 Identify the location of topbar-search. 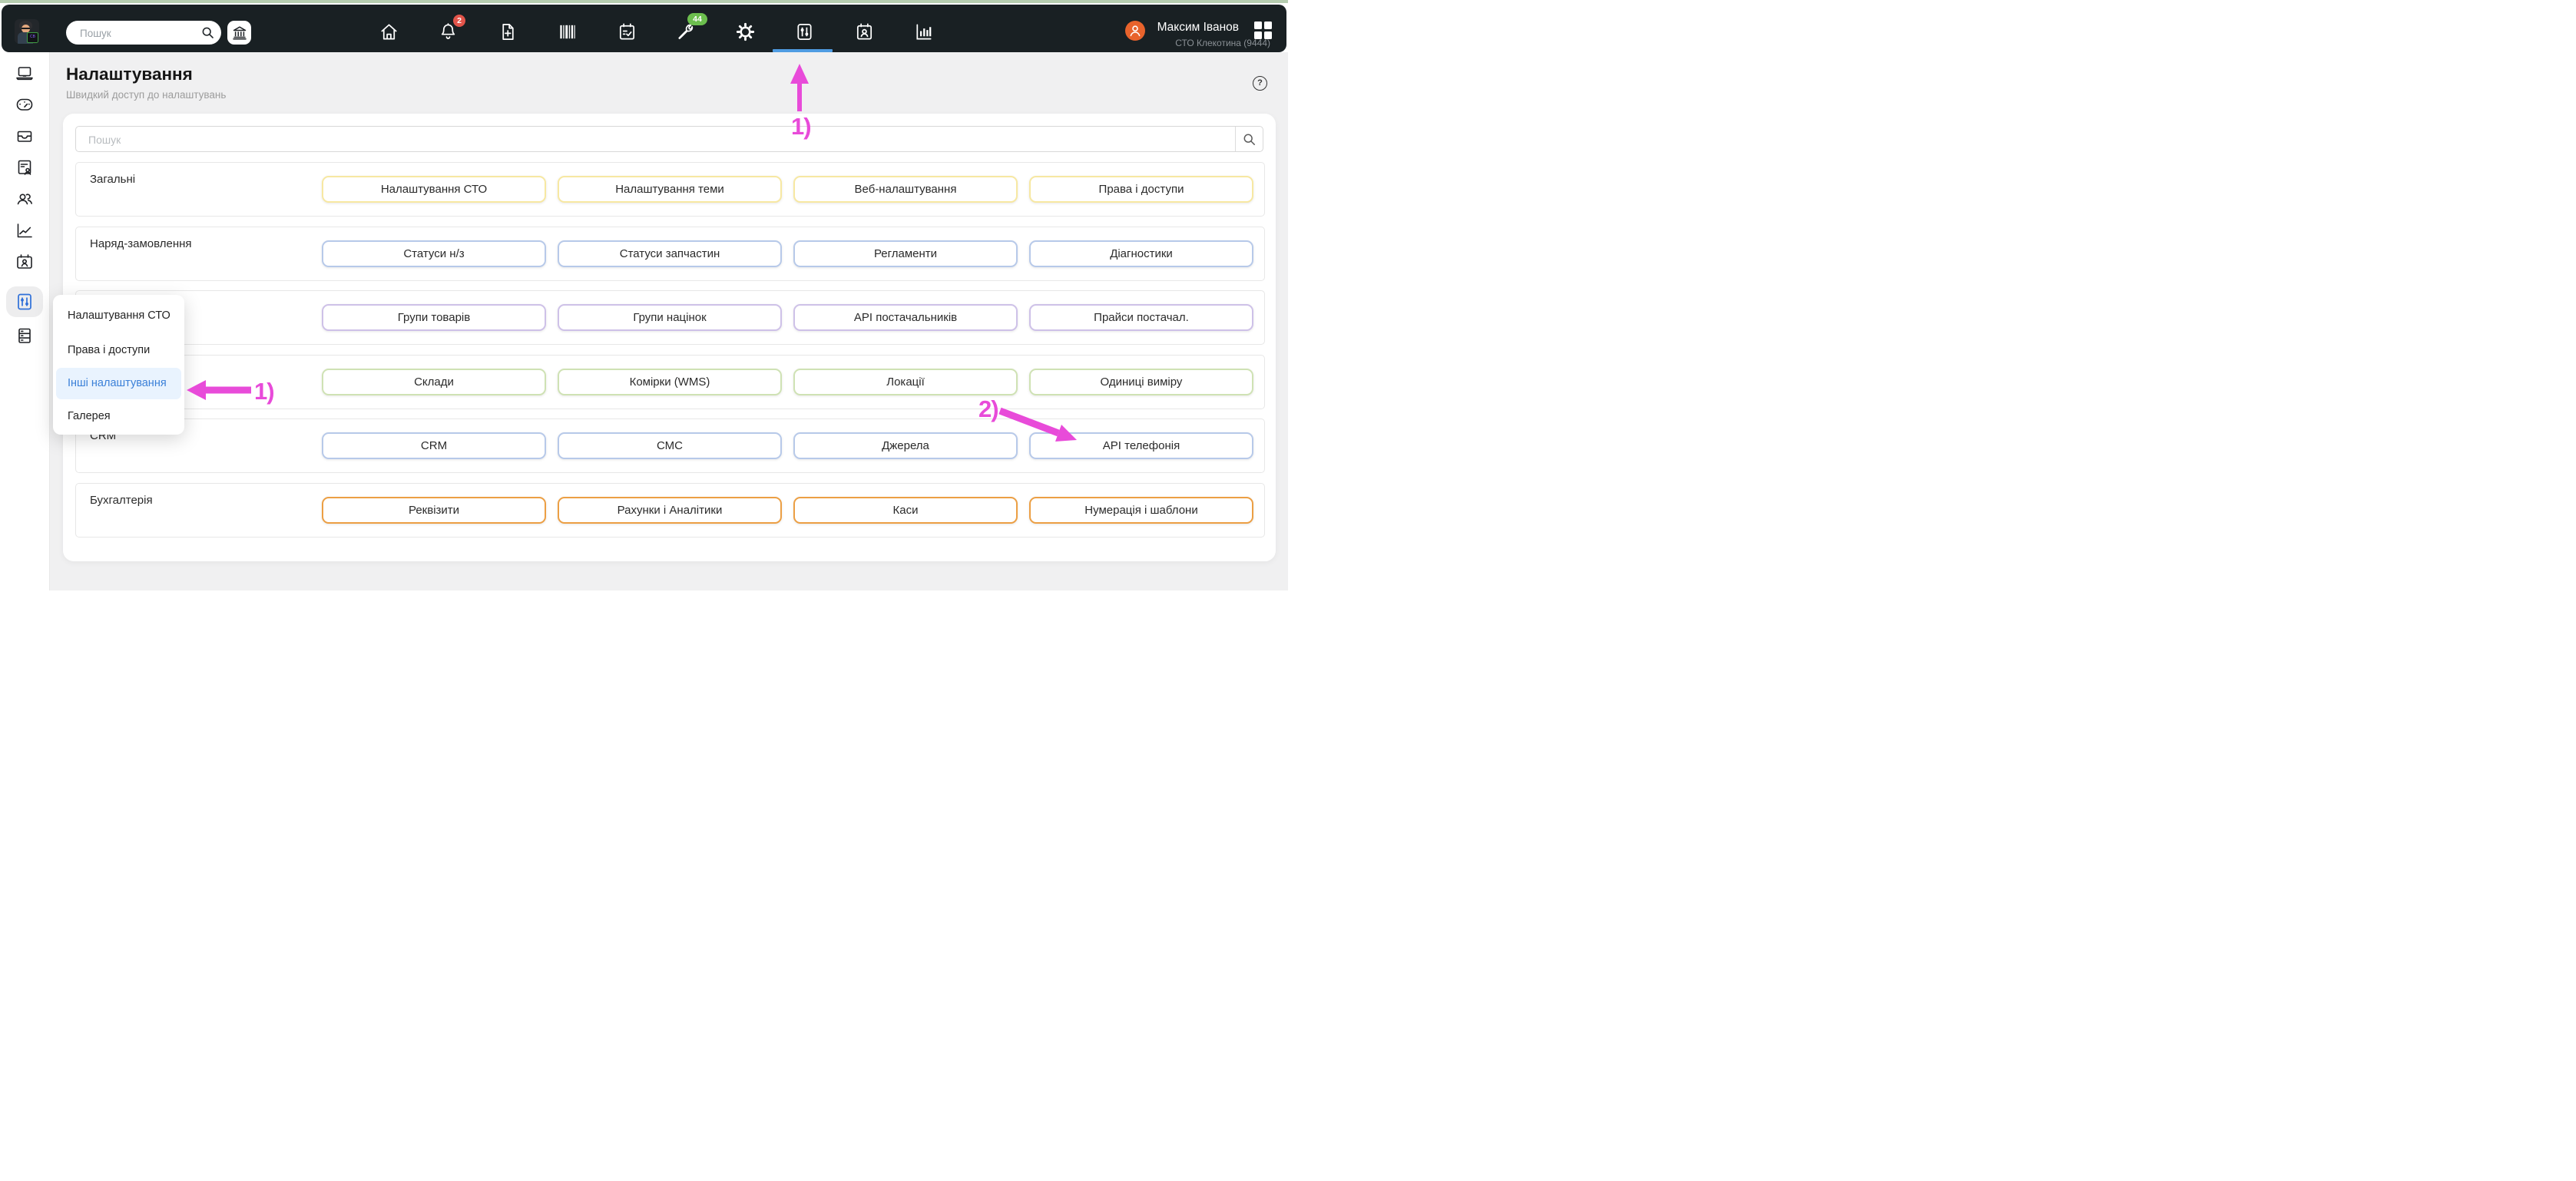
(144, 33).